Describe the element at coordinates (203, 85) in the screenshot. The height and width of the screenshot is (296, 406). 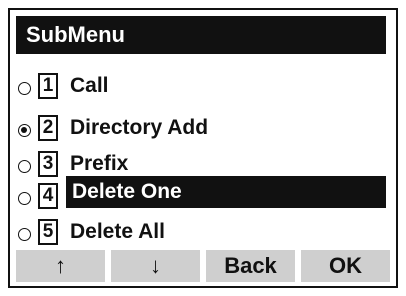
I see `menu-item-call: 1 Call` at that location.